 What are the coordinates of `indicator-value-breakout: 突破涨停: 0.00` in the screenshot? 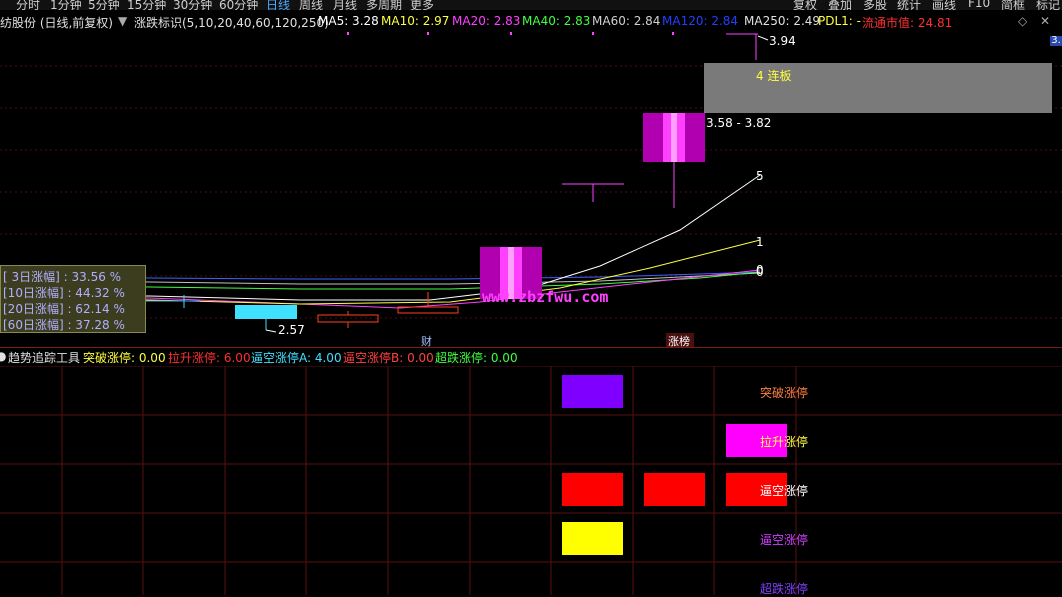 It's located at (124, 358).